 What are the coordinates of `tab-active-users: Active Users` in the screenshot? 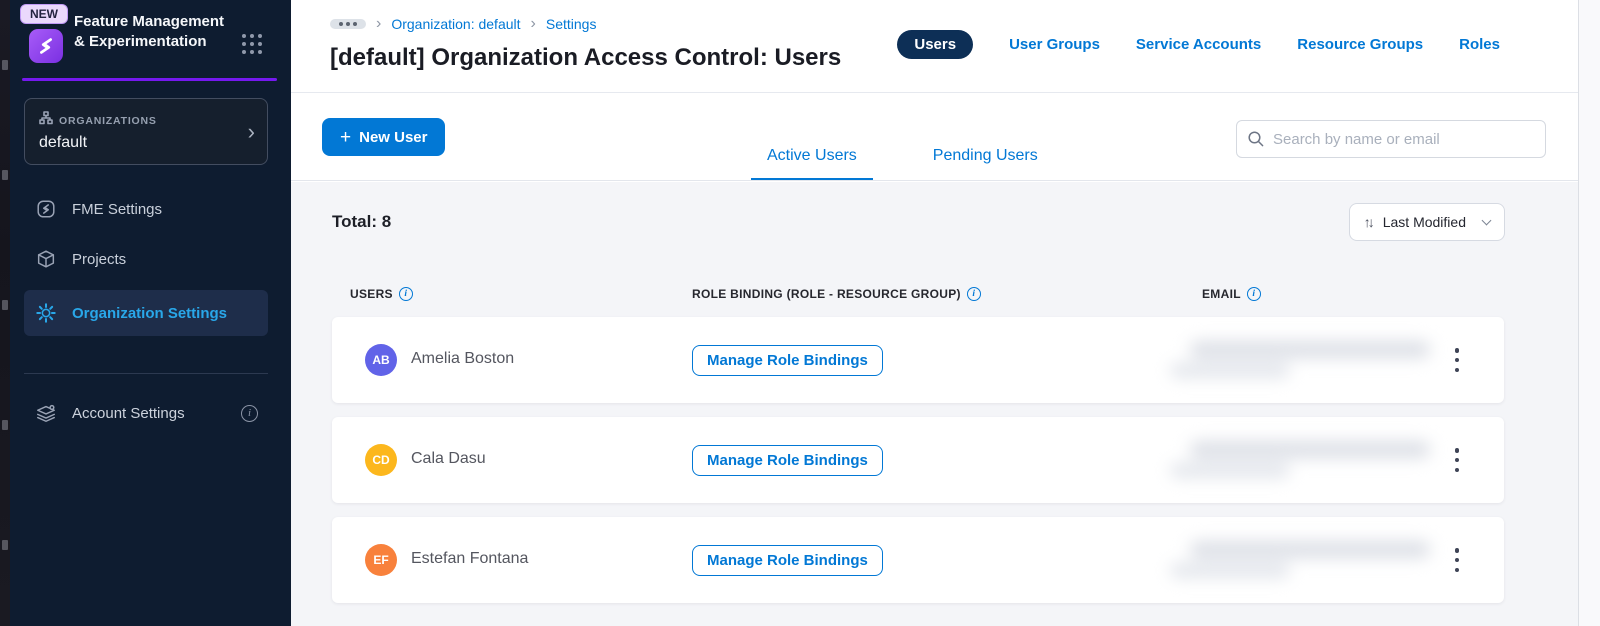 It's located at (812, 163).